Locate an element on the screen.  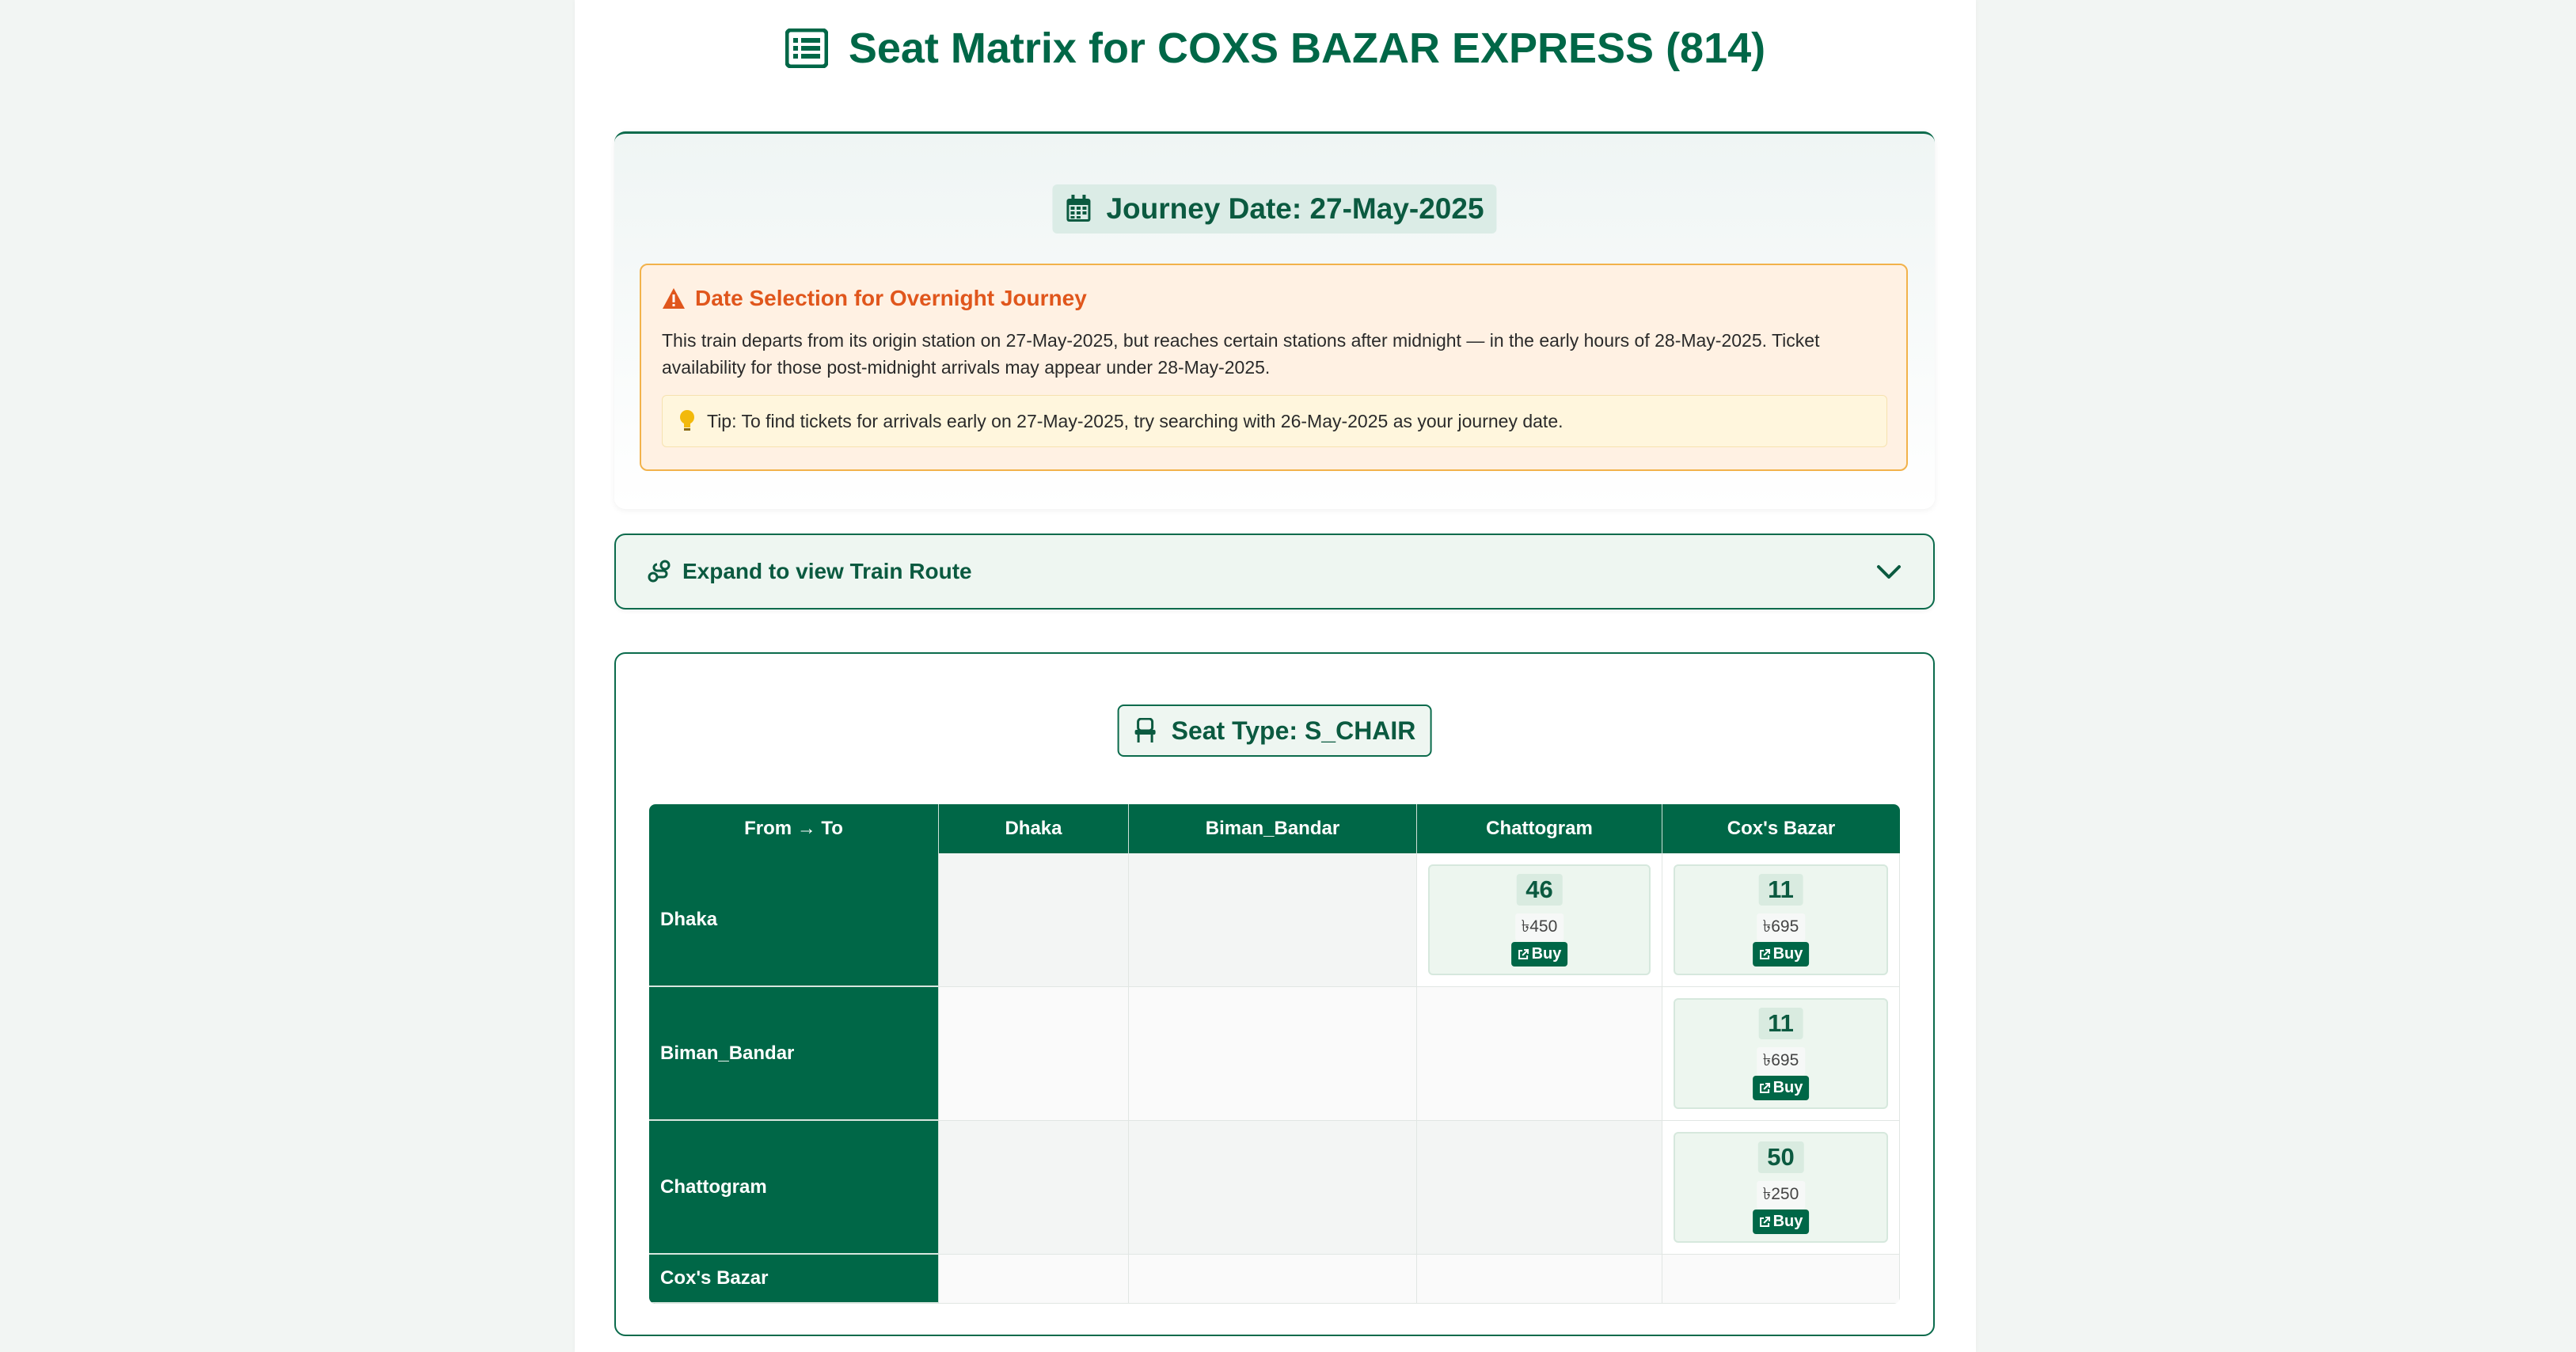
page-title: Seat Matrix for COXS BAZAR EXPRESS (814) is located at coordinates (1276, 48).